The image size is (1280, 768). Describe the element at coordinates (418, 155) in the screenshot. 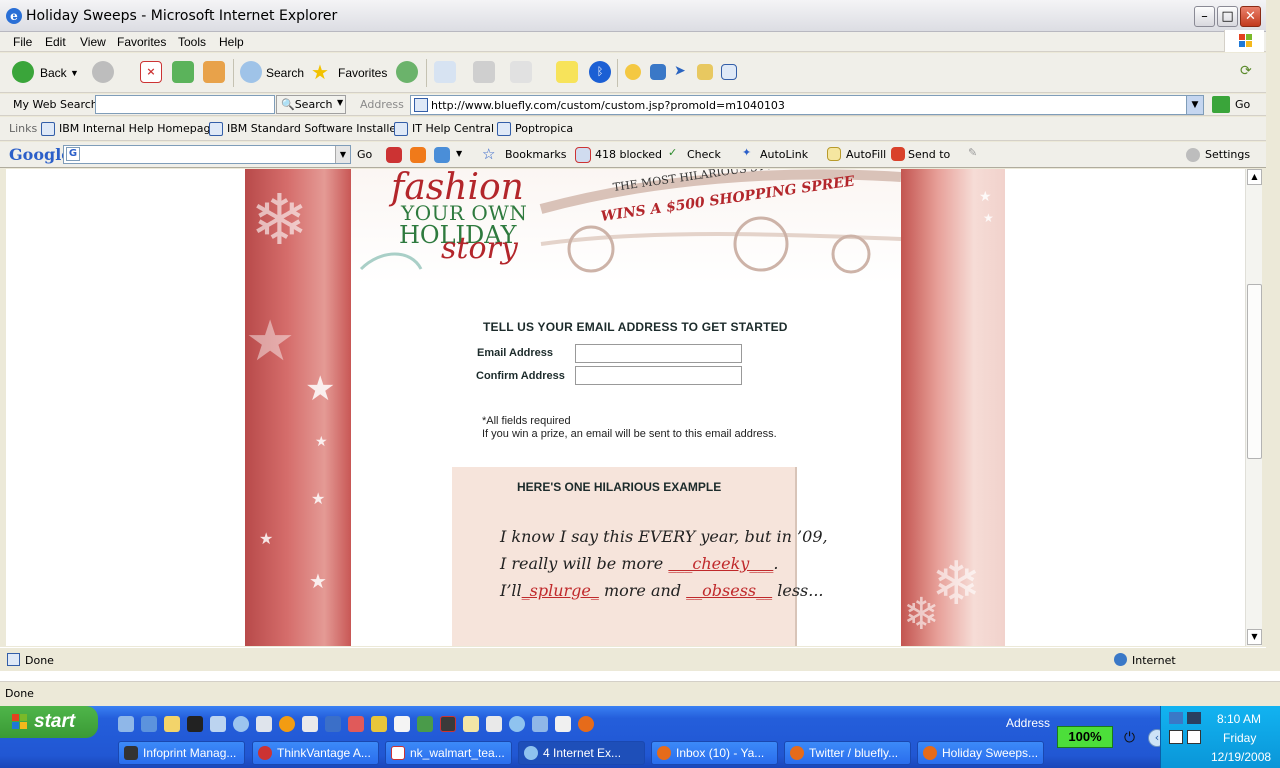

I see `blogger-icon` at that location.